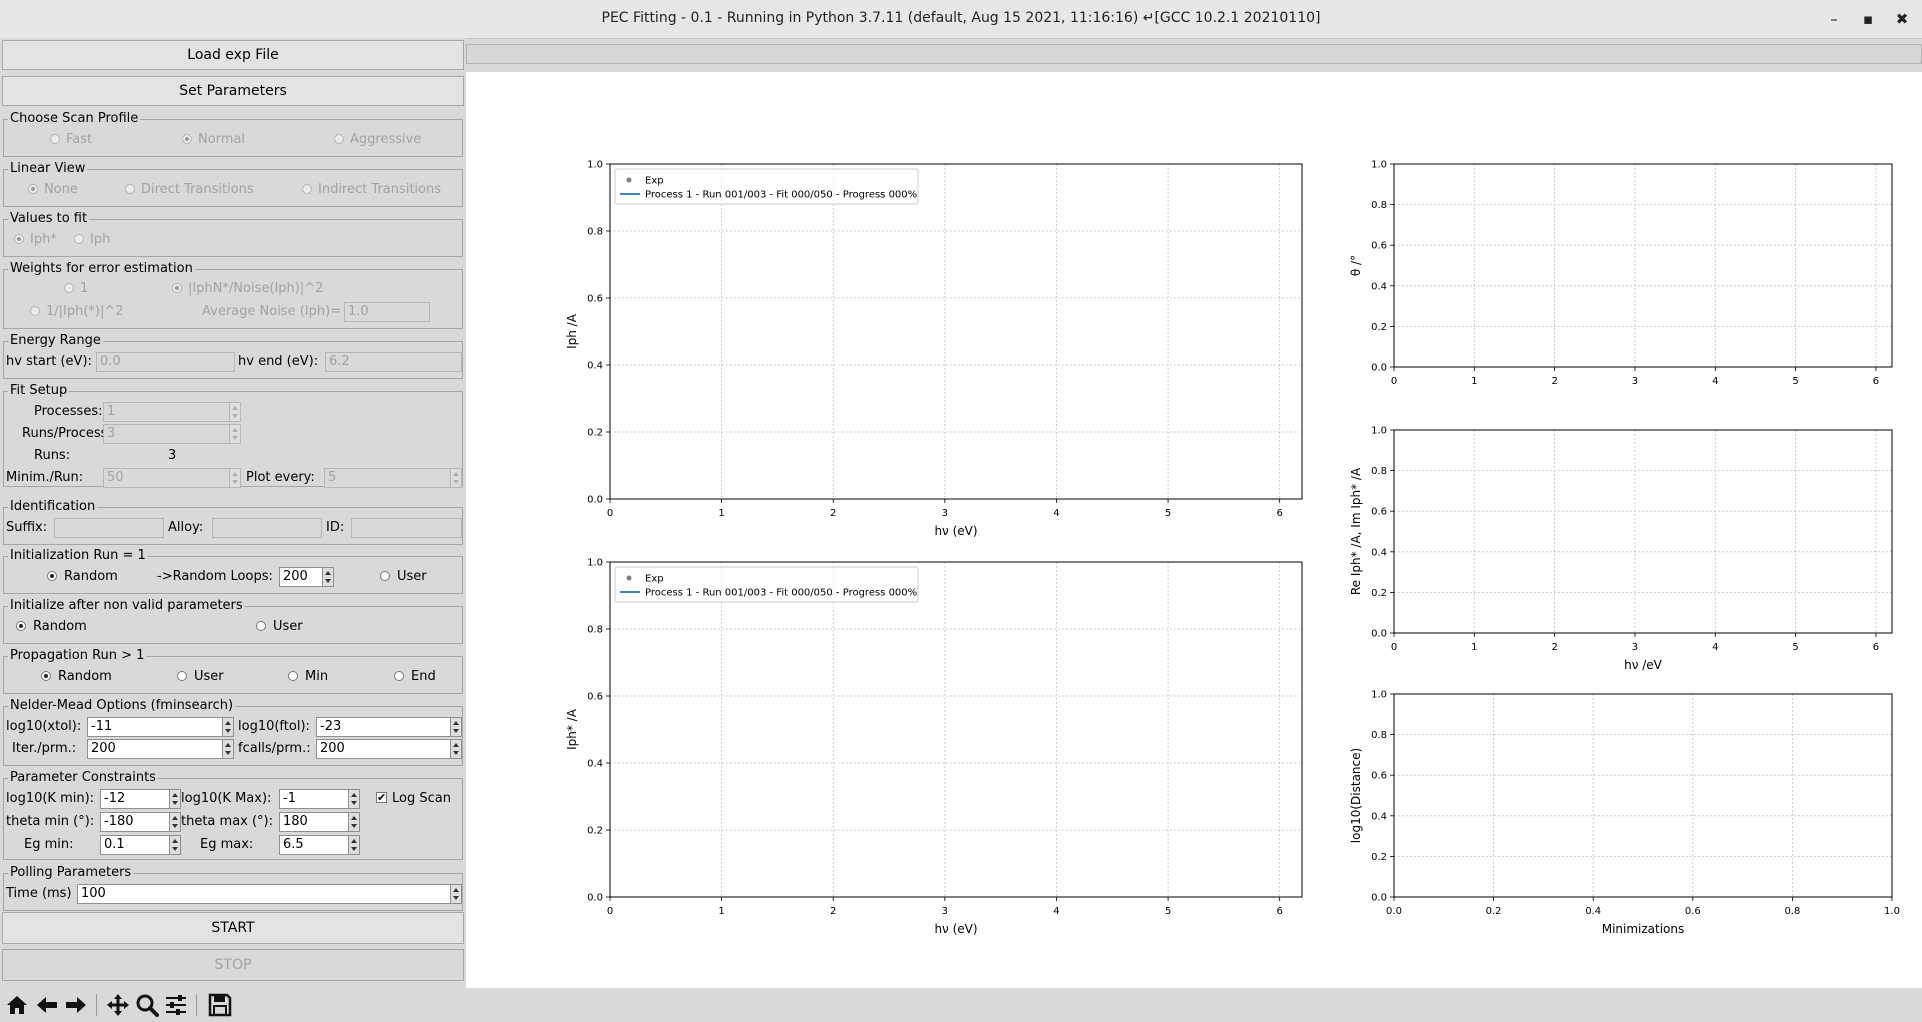 The height and width of the screenshot is (1022, 1922). What do you see at coordinates (1394, 911) in the screenshot?
I see `x-tick-label: 0.0` at bounding box center [1394, 911].